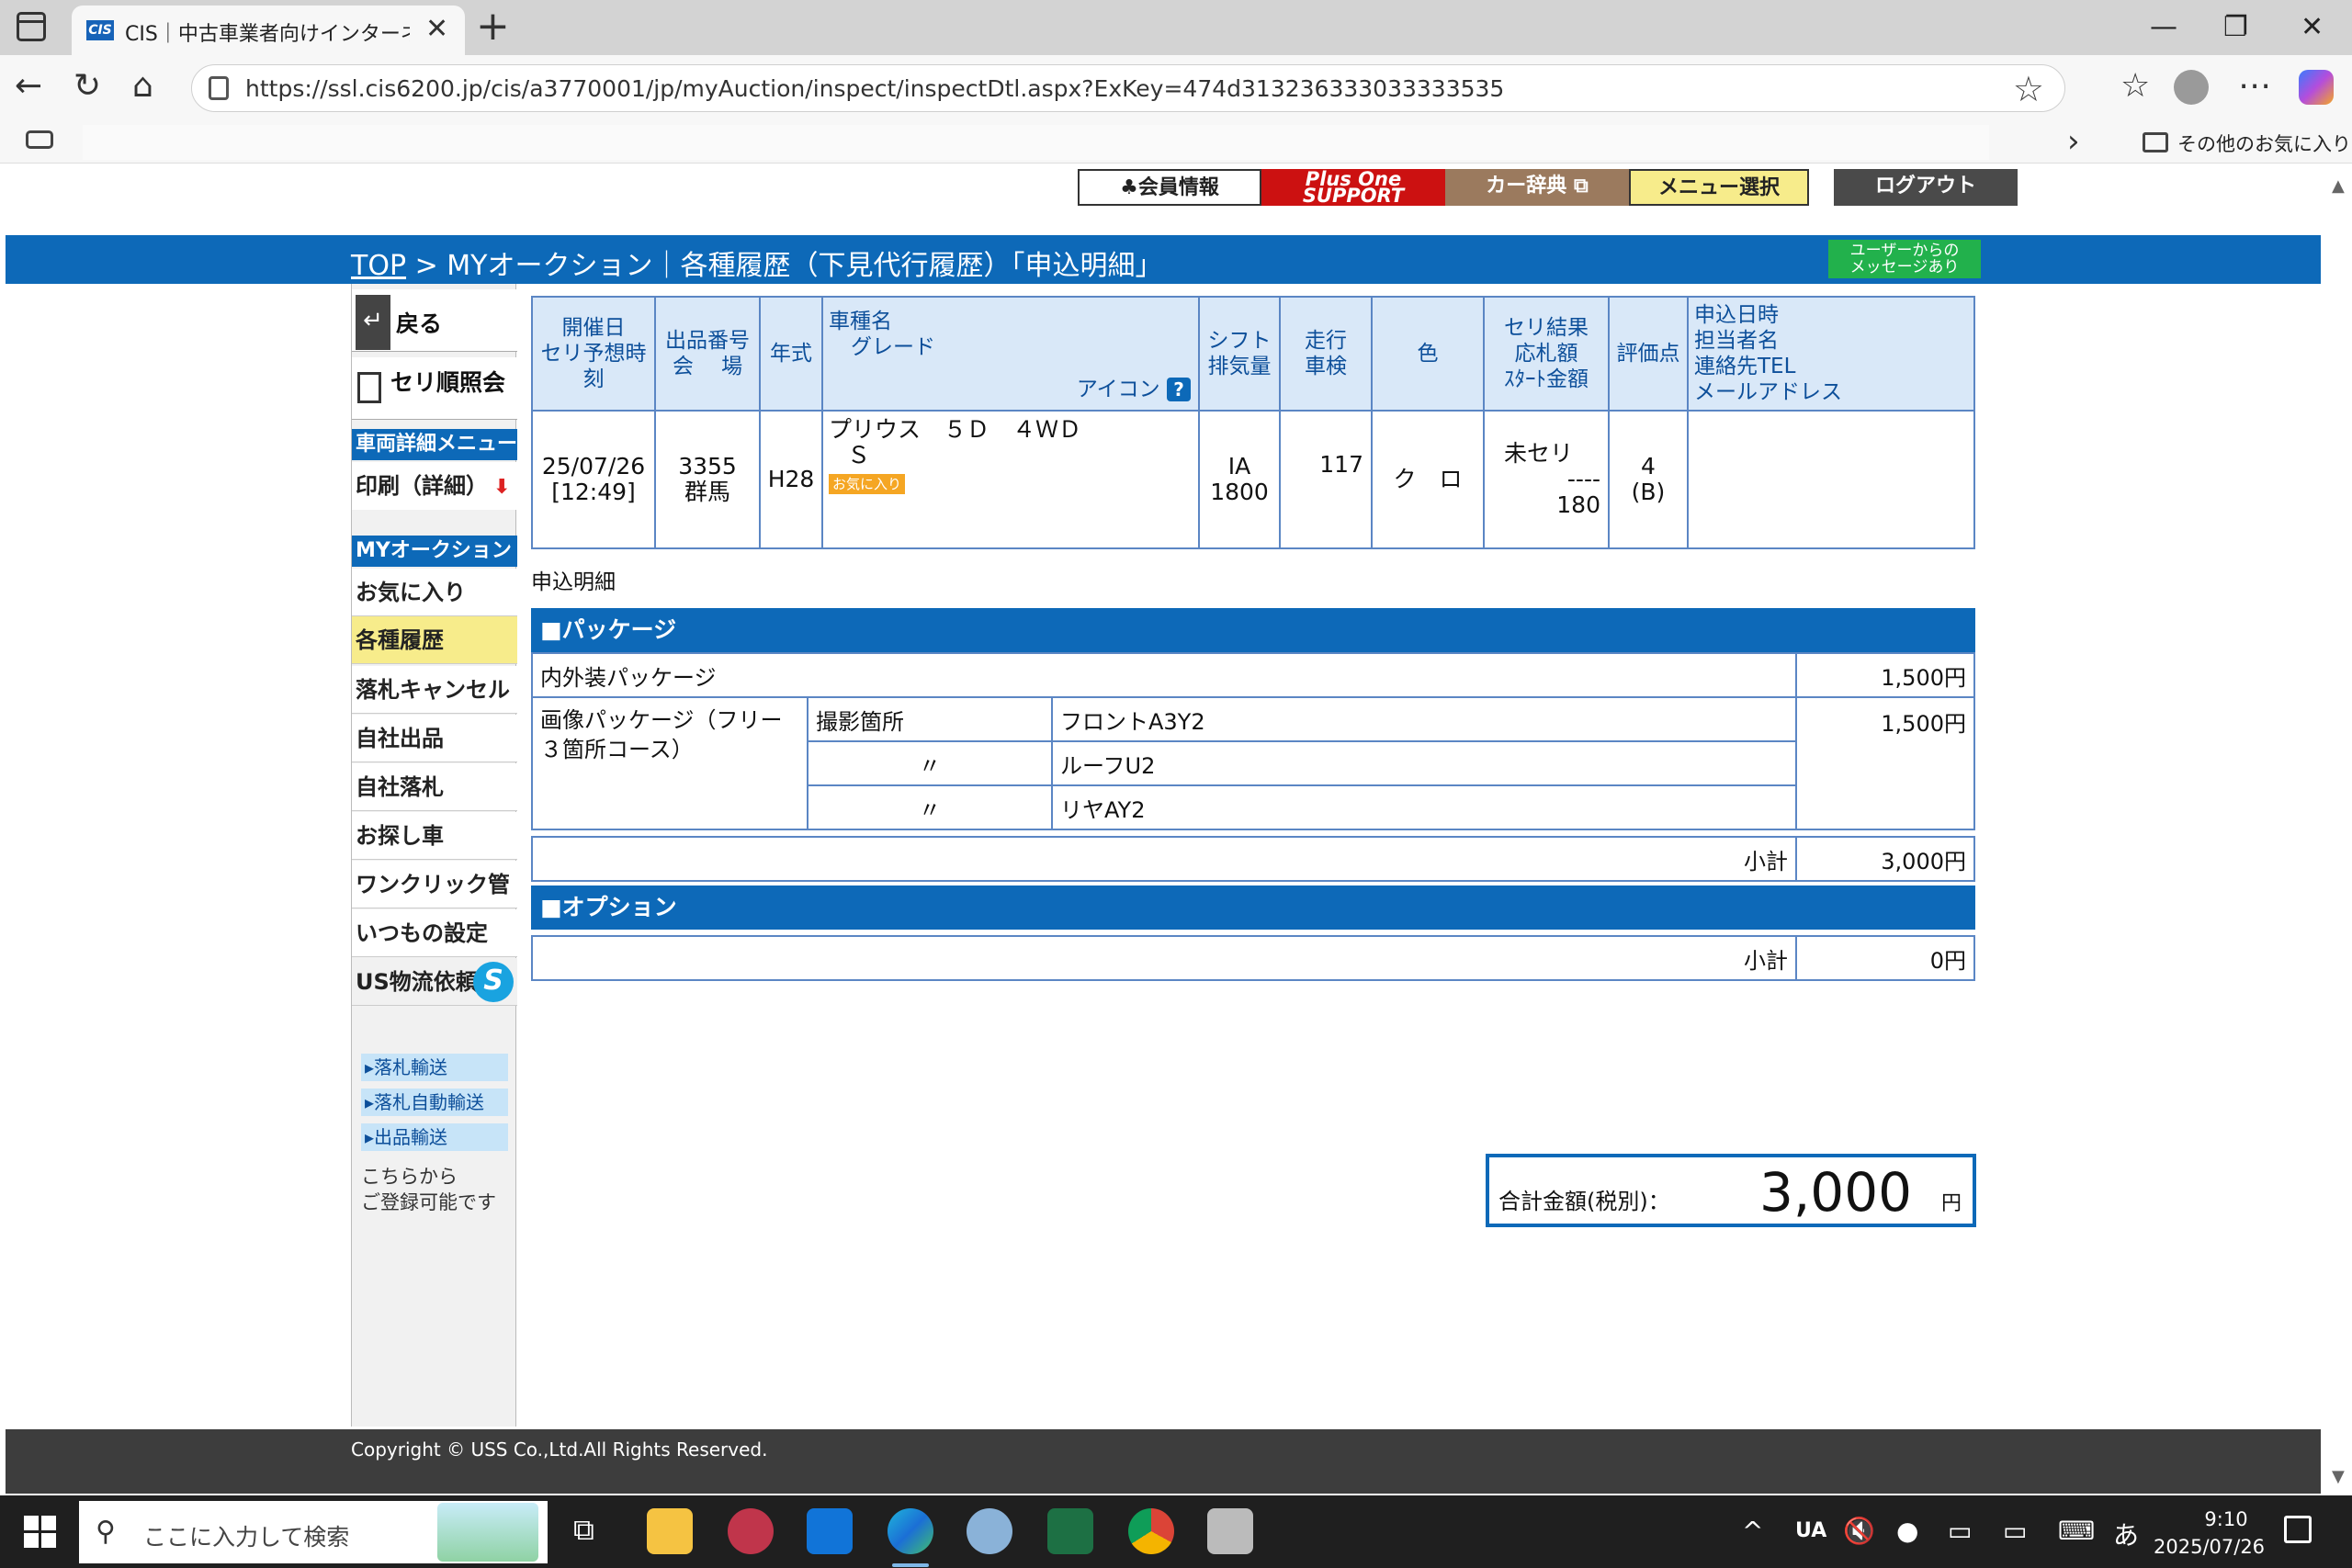 This screenshot has height=1568, width=2352. Describe the element at coordinates (1736, 341) in the screenshot. I see `th-apply-line2: 担当者名` at that location.